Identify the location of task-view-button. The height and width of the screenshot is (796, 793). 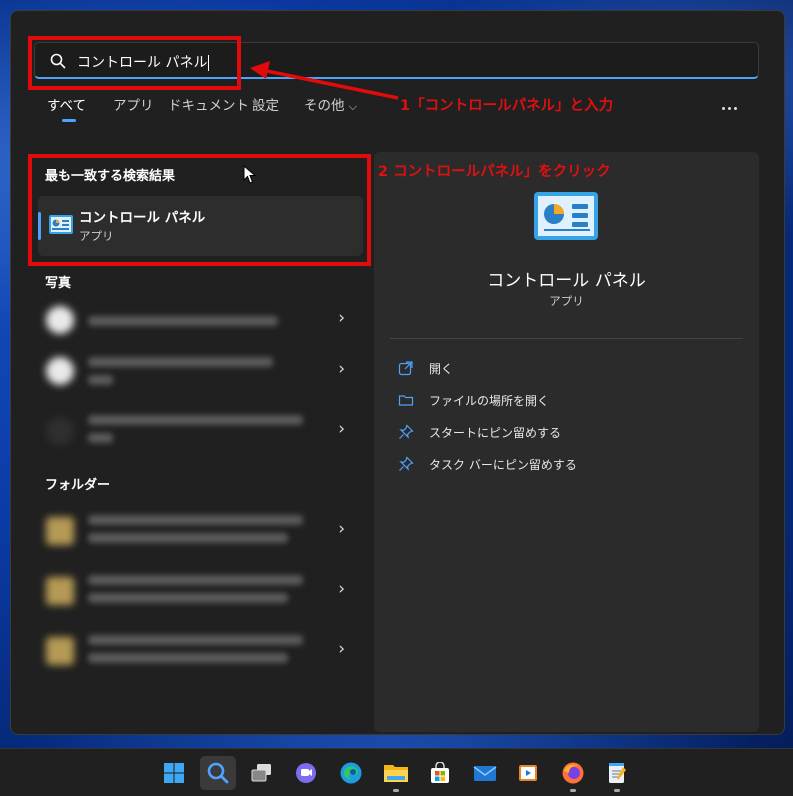
(262, 773).